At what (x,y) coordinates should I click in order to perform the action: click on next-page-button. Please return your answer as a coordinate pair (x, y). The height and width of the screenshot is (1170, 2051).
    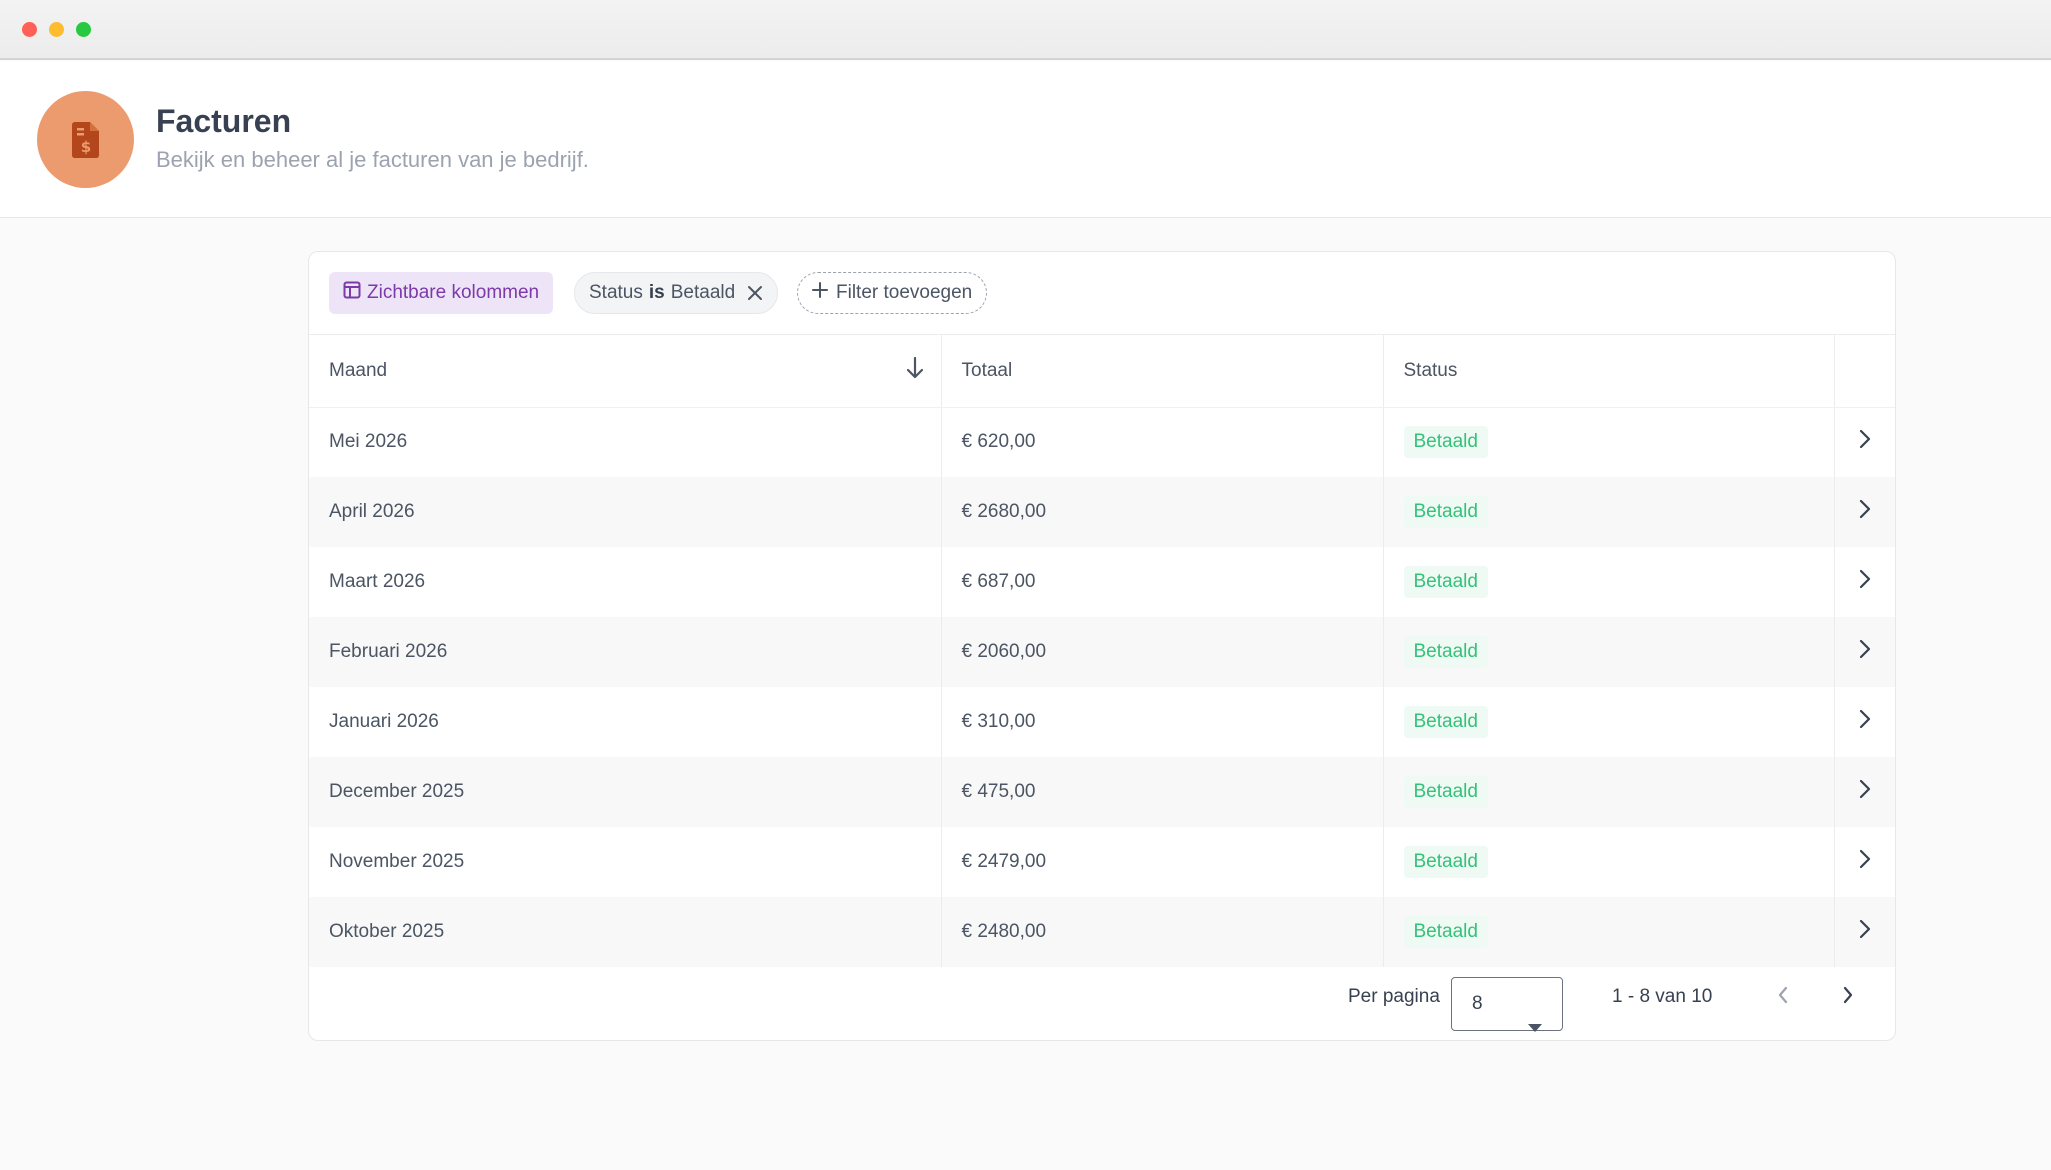
    Looking at the image, I should click on (1848, 997).